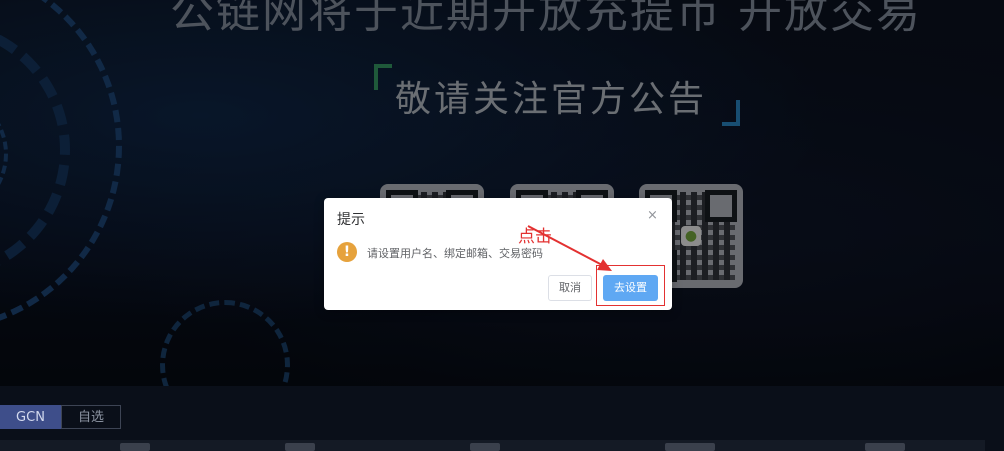 This screenshot has width=1004, height=451. What do you see at coordinates (569, 248) in the screenshot?
I see `annotation-arrow-icon` at bounding box center [569, 248].